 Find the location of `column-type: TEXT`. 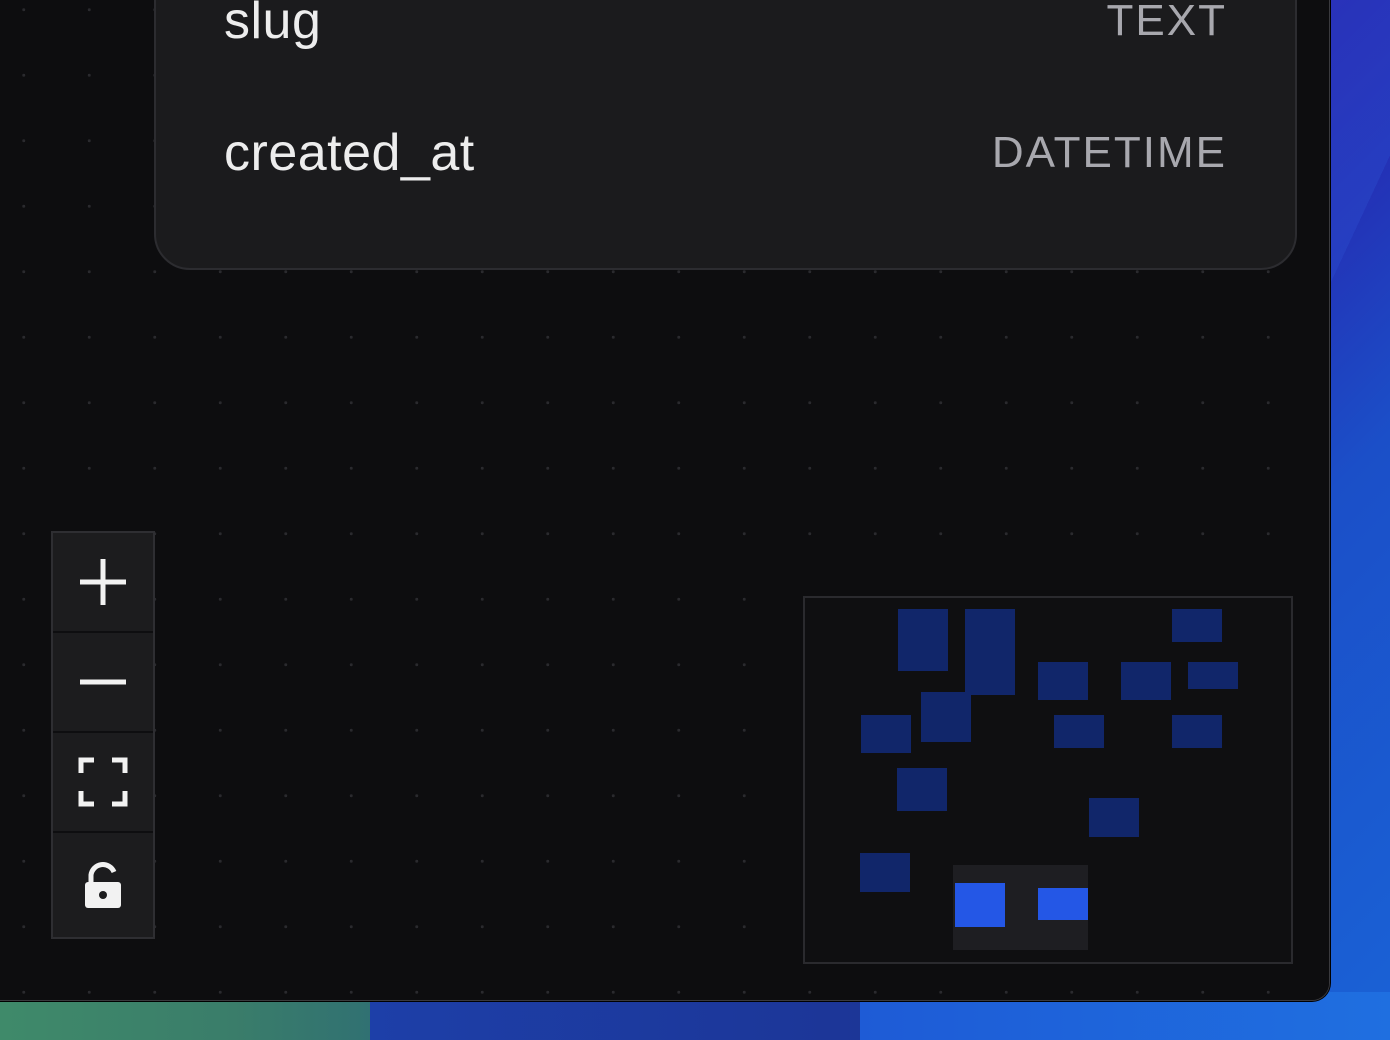

column-type: TEXT is located at coordinates (1166, 22).